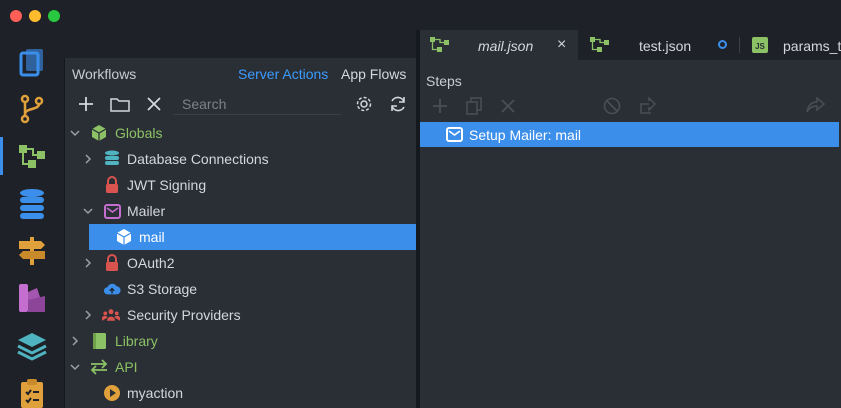 This screenshot has width=841, height=408. I want to click on share-icon, so click(815, 105).